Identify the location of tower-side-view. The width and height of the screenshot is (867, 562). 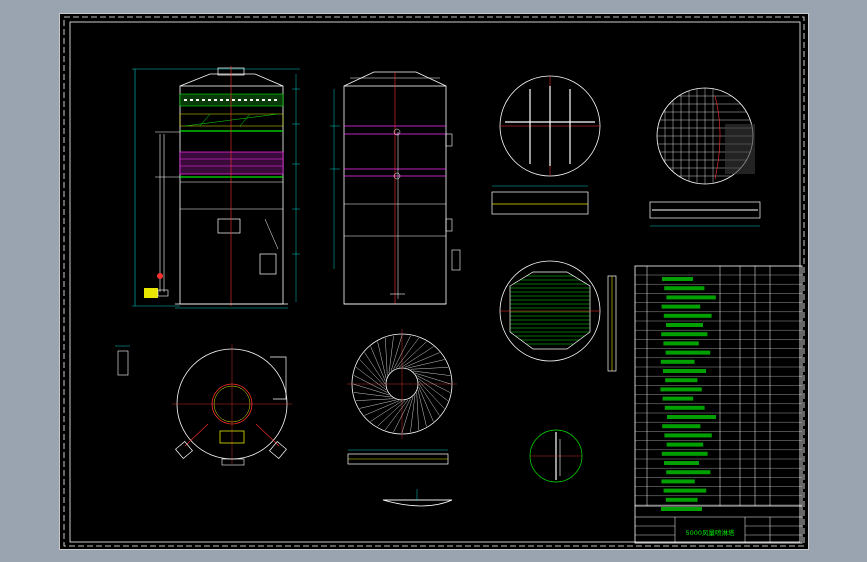
(395, 188).